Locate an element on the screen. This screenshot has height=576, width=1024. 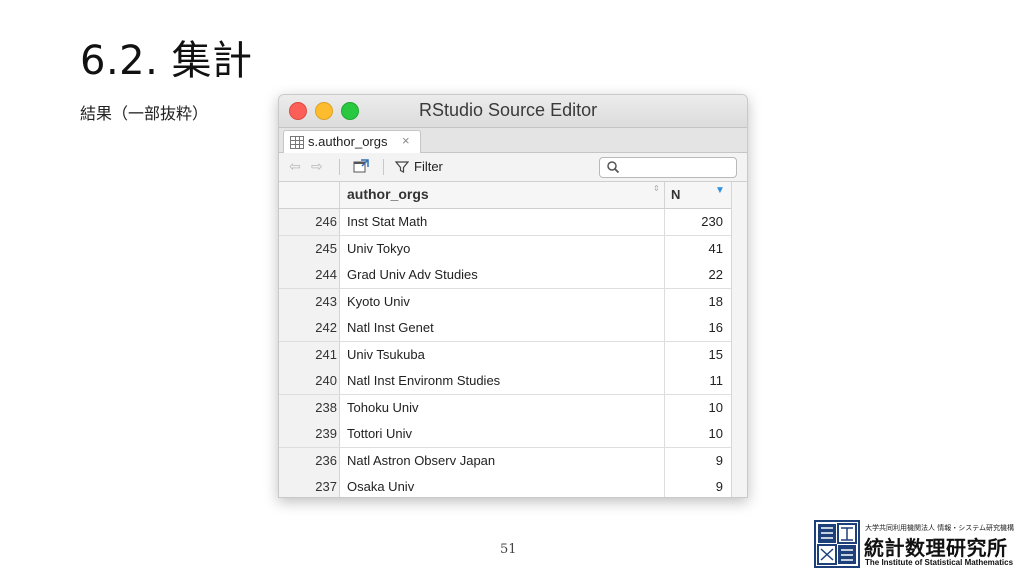
filter-button: Filter is located at coordinates (428, 166).